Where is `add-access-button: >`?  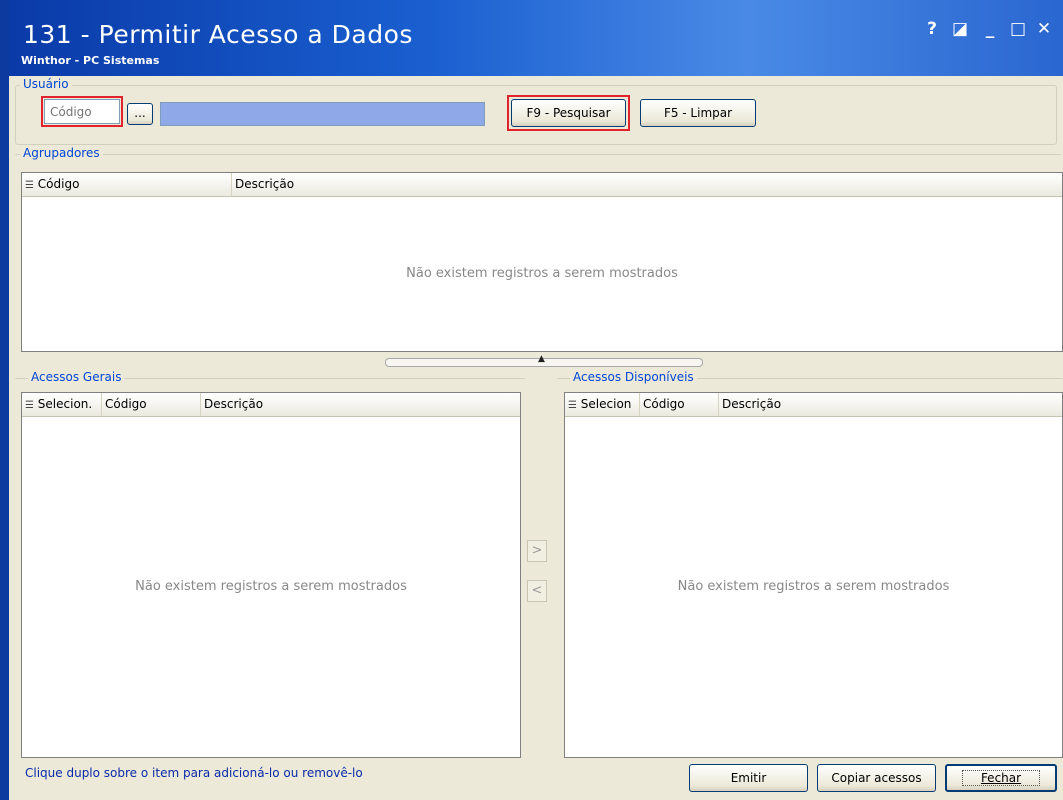 add-access-button: > is located at coordinates (537, 551).